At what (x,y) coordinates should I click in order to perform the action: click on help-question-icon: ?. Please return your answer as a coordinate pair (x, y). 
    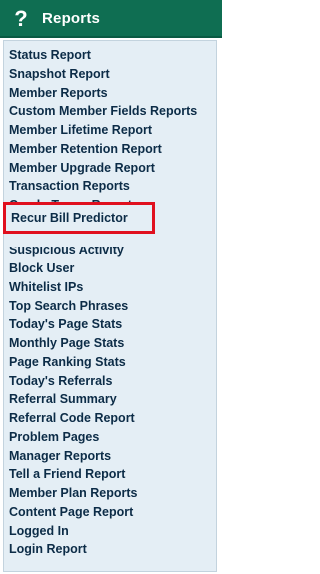
    Looking at the image, I should click on (21, 19).